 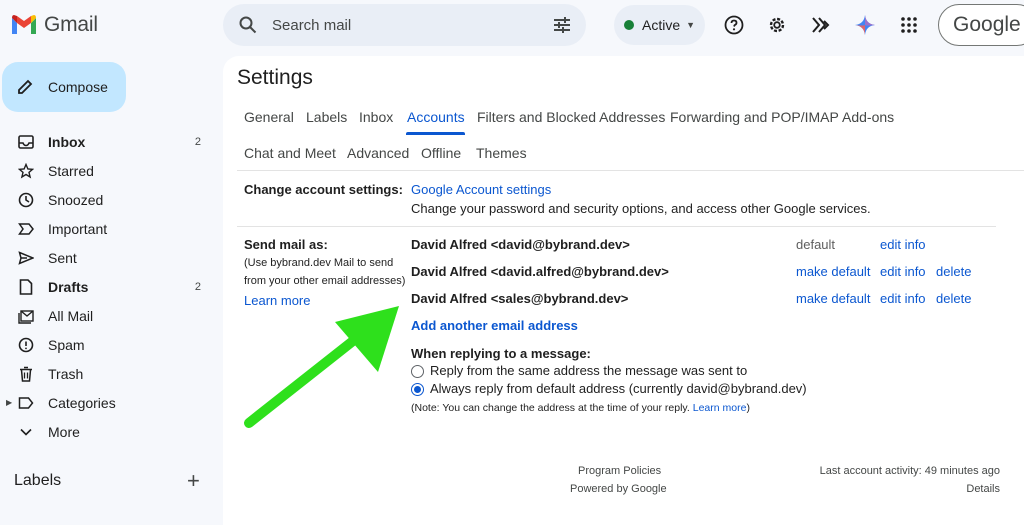 I want to click on last-account-activity: Last account activity: 49 minutes ago, so click(x=909, y=471).